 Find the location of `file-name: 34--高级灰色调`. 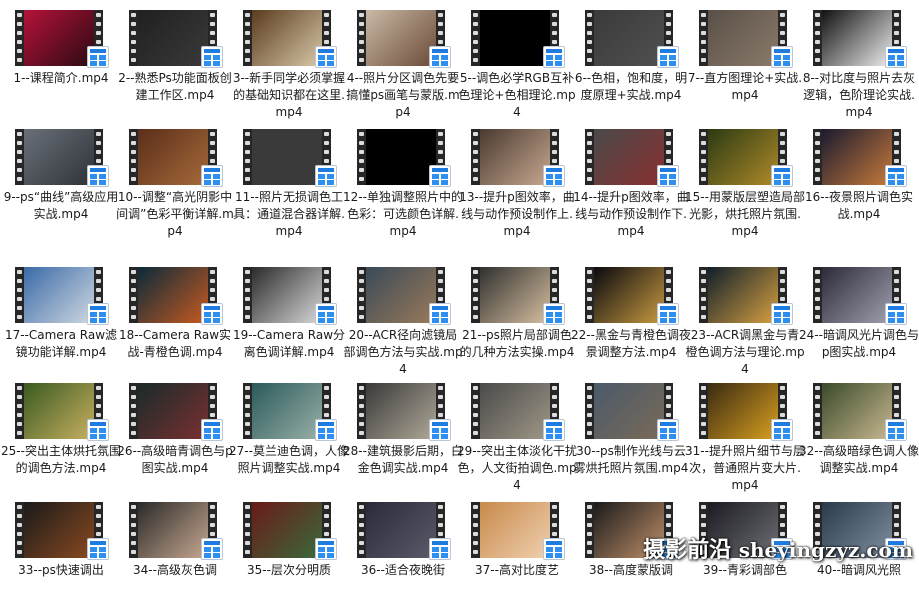

file-name: 34--高级灰色调 is located at coordinates (175, 570).